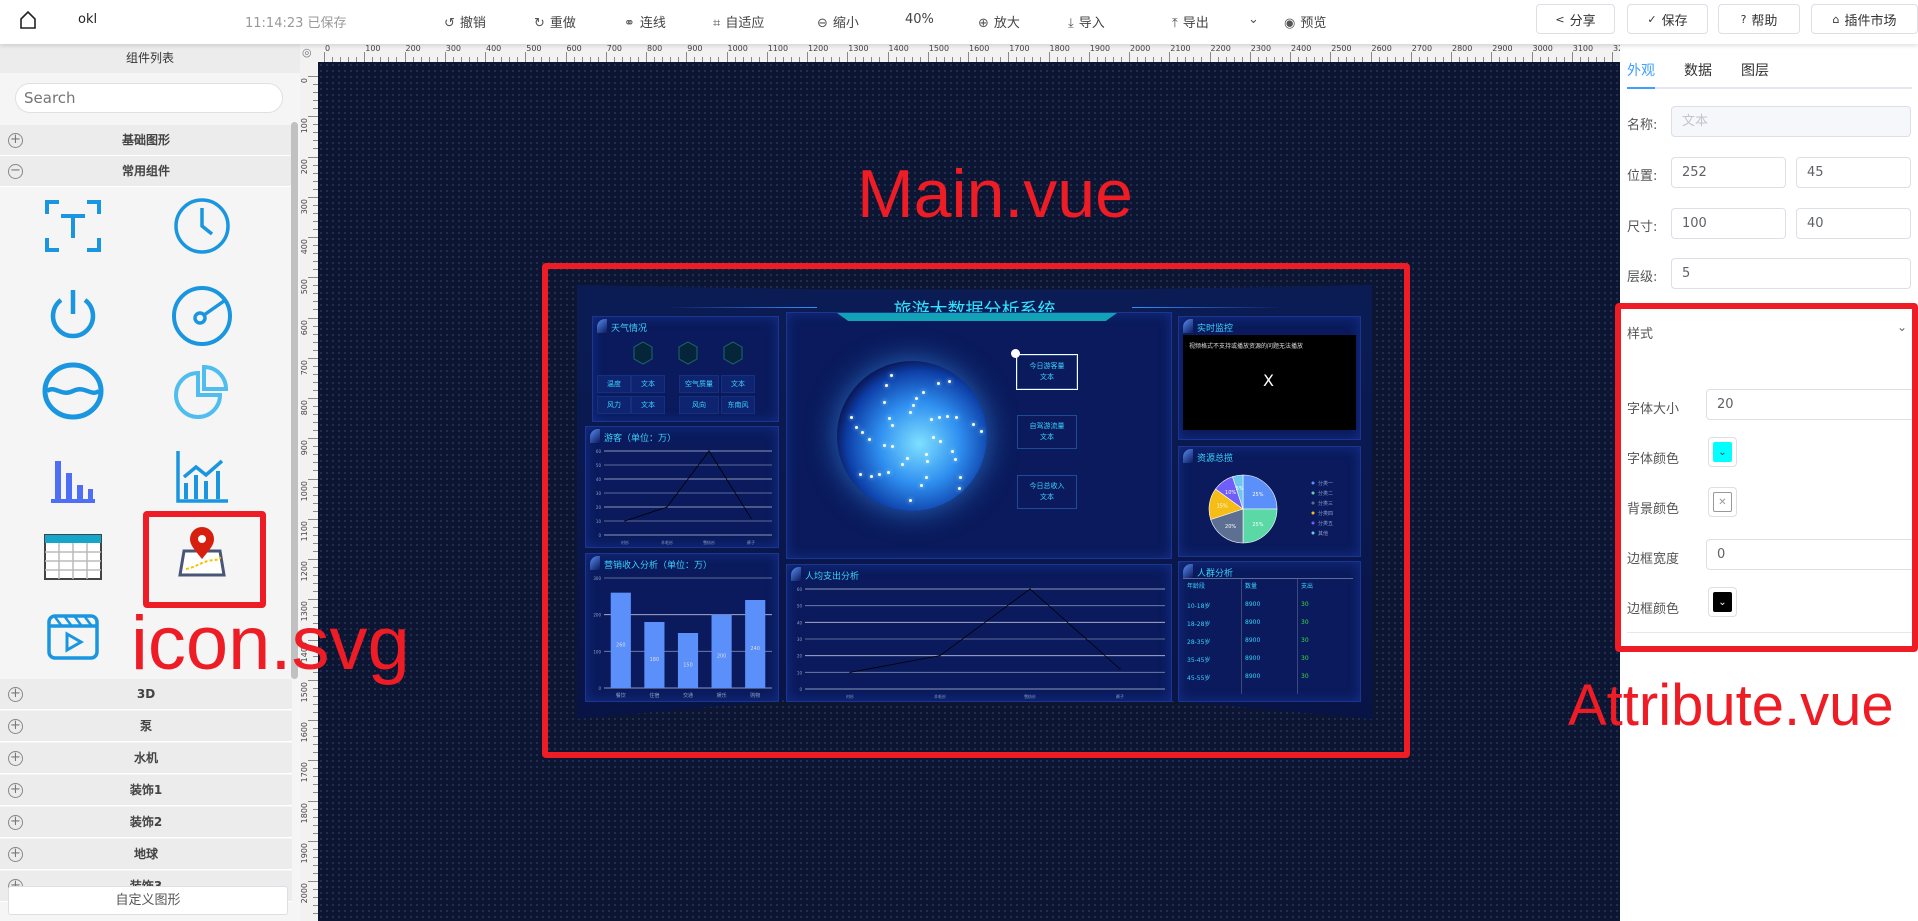 The height and width of the screenshot is (921, 1918). I want to click on group-item: + 泵, so click(146, 726).